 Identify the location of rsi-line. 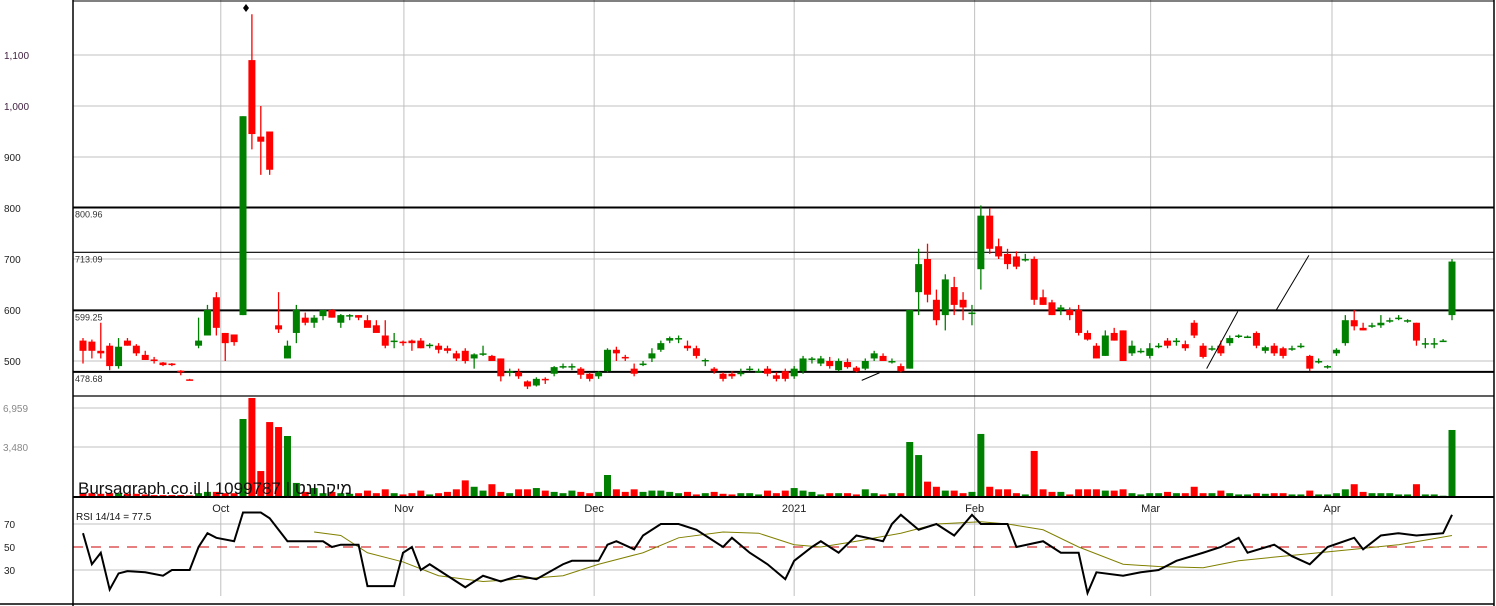
(767, 554).